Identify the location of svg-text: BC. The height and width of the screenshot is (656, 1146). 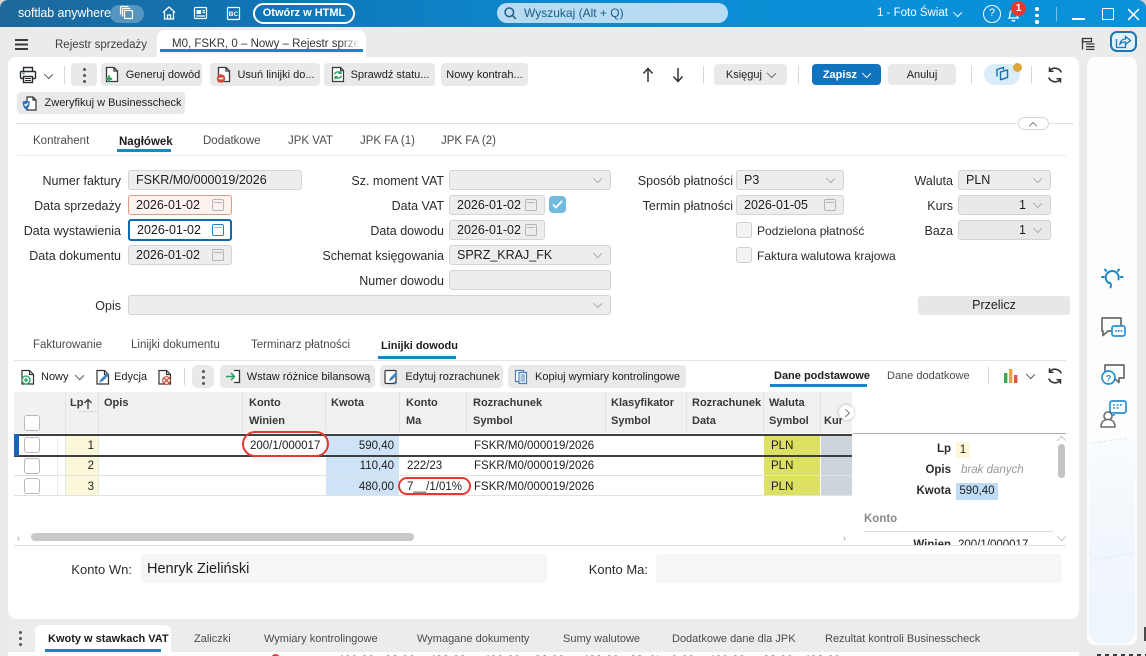
(234, 14).